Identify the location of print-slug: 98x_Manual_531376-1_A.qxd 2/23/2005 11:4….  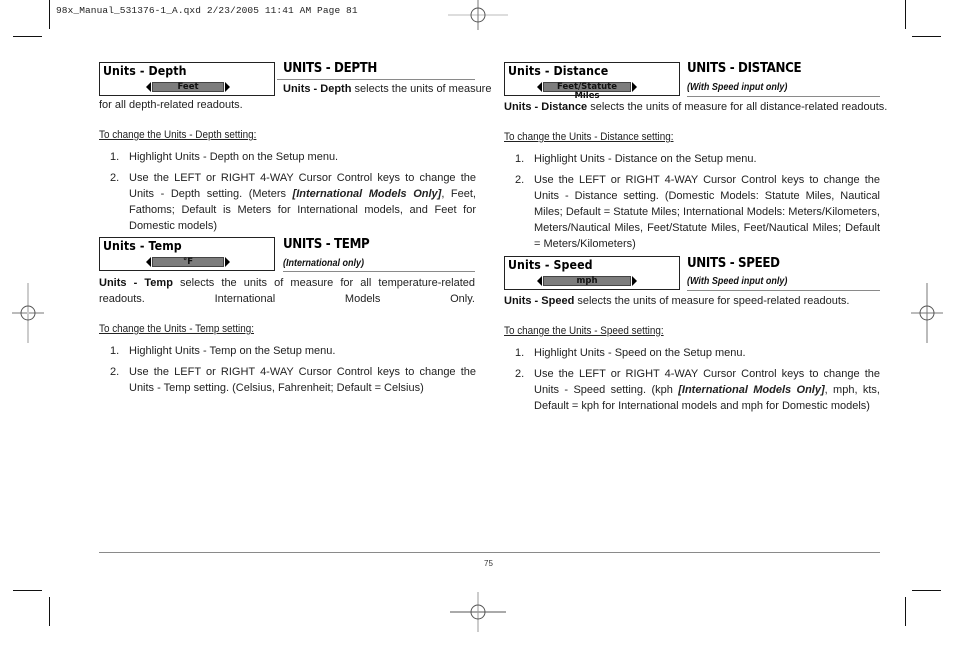
(207, 10).